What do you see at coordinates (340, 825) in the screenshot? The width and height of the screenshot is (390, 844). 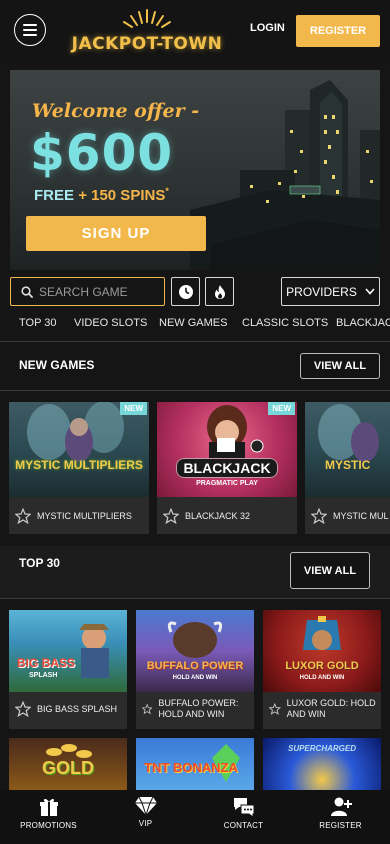 I see `nav-register-label: REGISTER` at bounding box center [340, 825].